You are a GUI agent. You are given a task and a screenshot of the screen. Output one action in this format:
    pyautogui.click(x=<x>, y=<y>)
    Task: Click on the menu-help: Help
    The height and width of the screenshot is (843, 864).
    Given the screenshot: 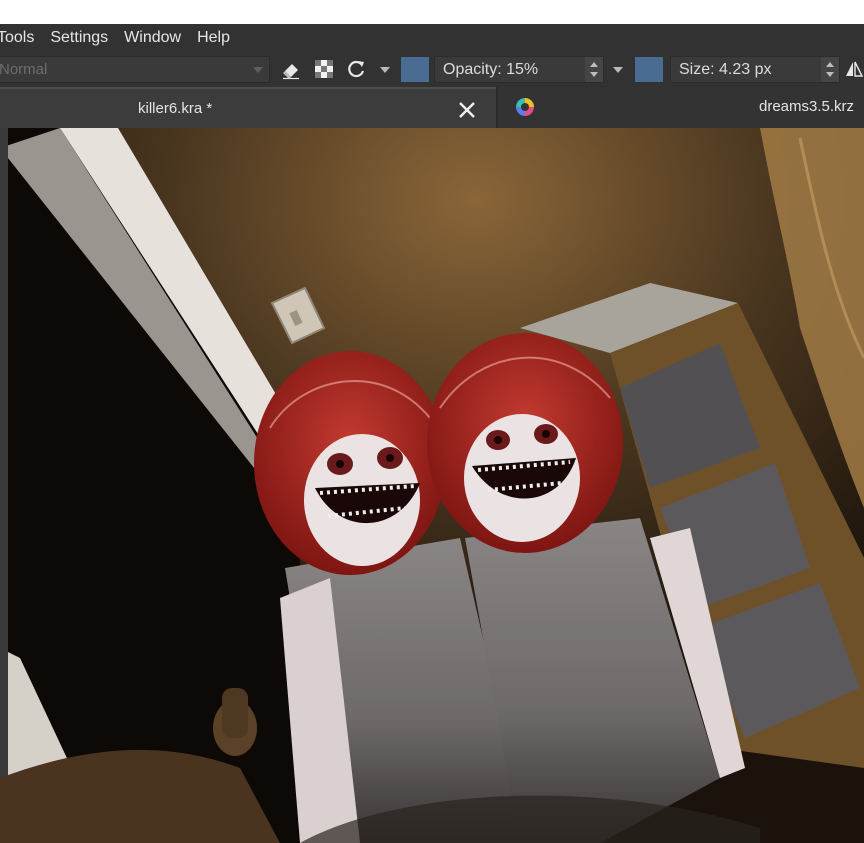 What is the action you would take?
    pyautogui.click(x=213, y=38)
    